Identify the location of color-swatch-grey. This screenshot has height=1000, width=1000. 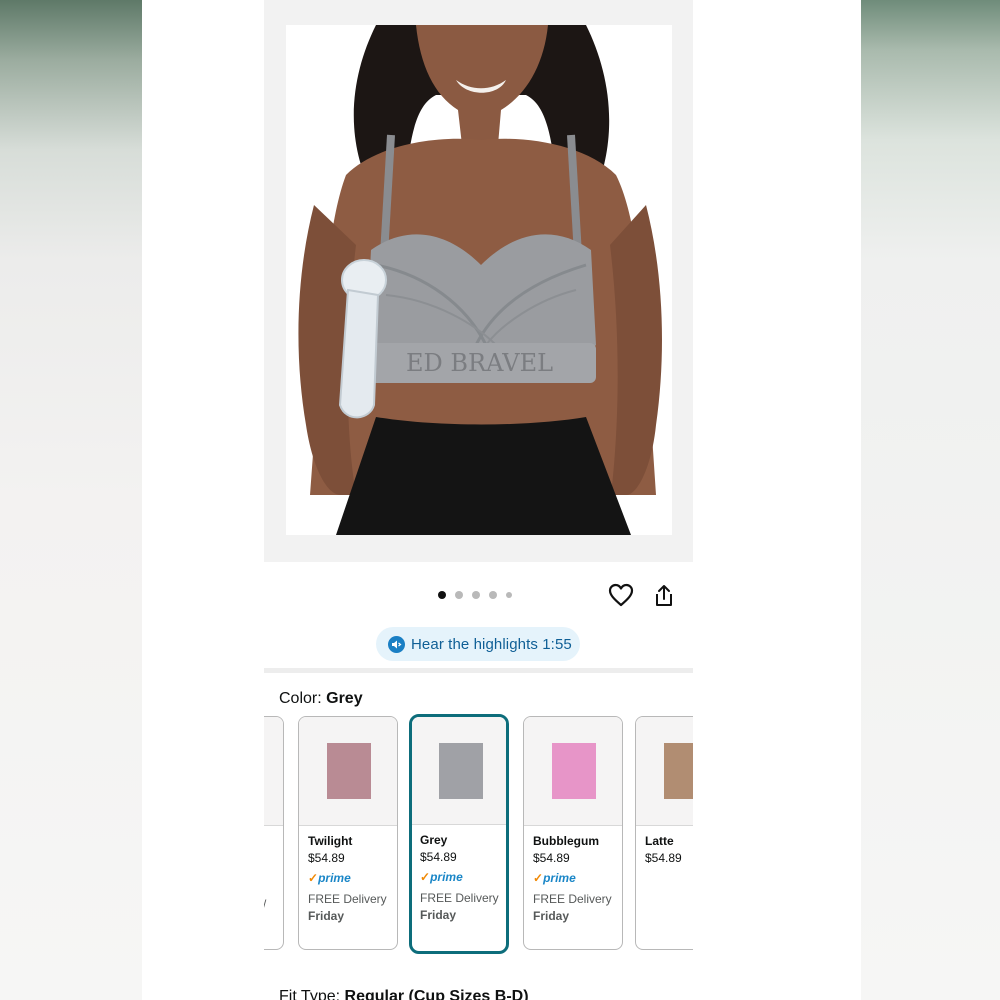
(461, 771).